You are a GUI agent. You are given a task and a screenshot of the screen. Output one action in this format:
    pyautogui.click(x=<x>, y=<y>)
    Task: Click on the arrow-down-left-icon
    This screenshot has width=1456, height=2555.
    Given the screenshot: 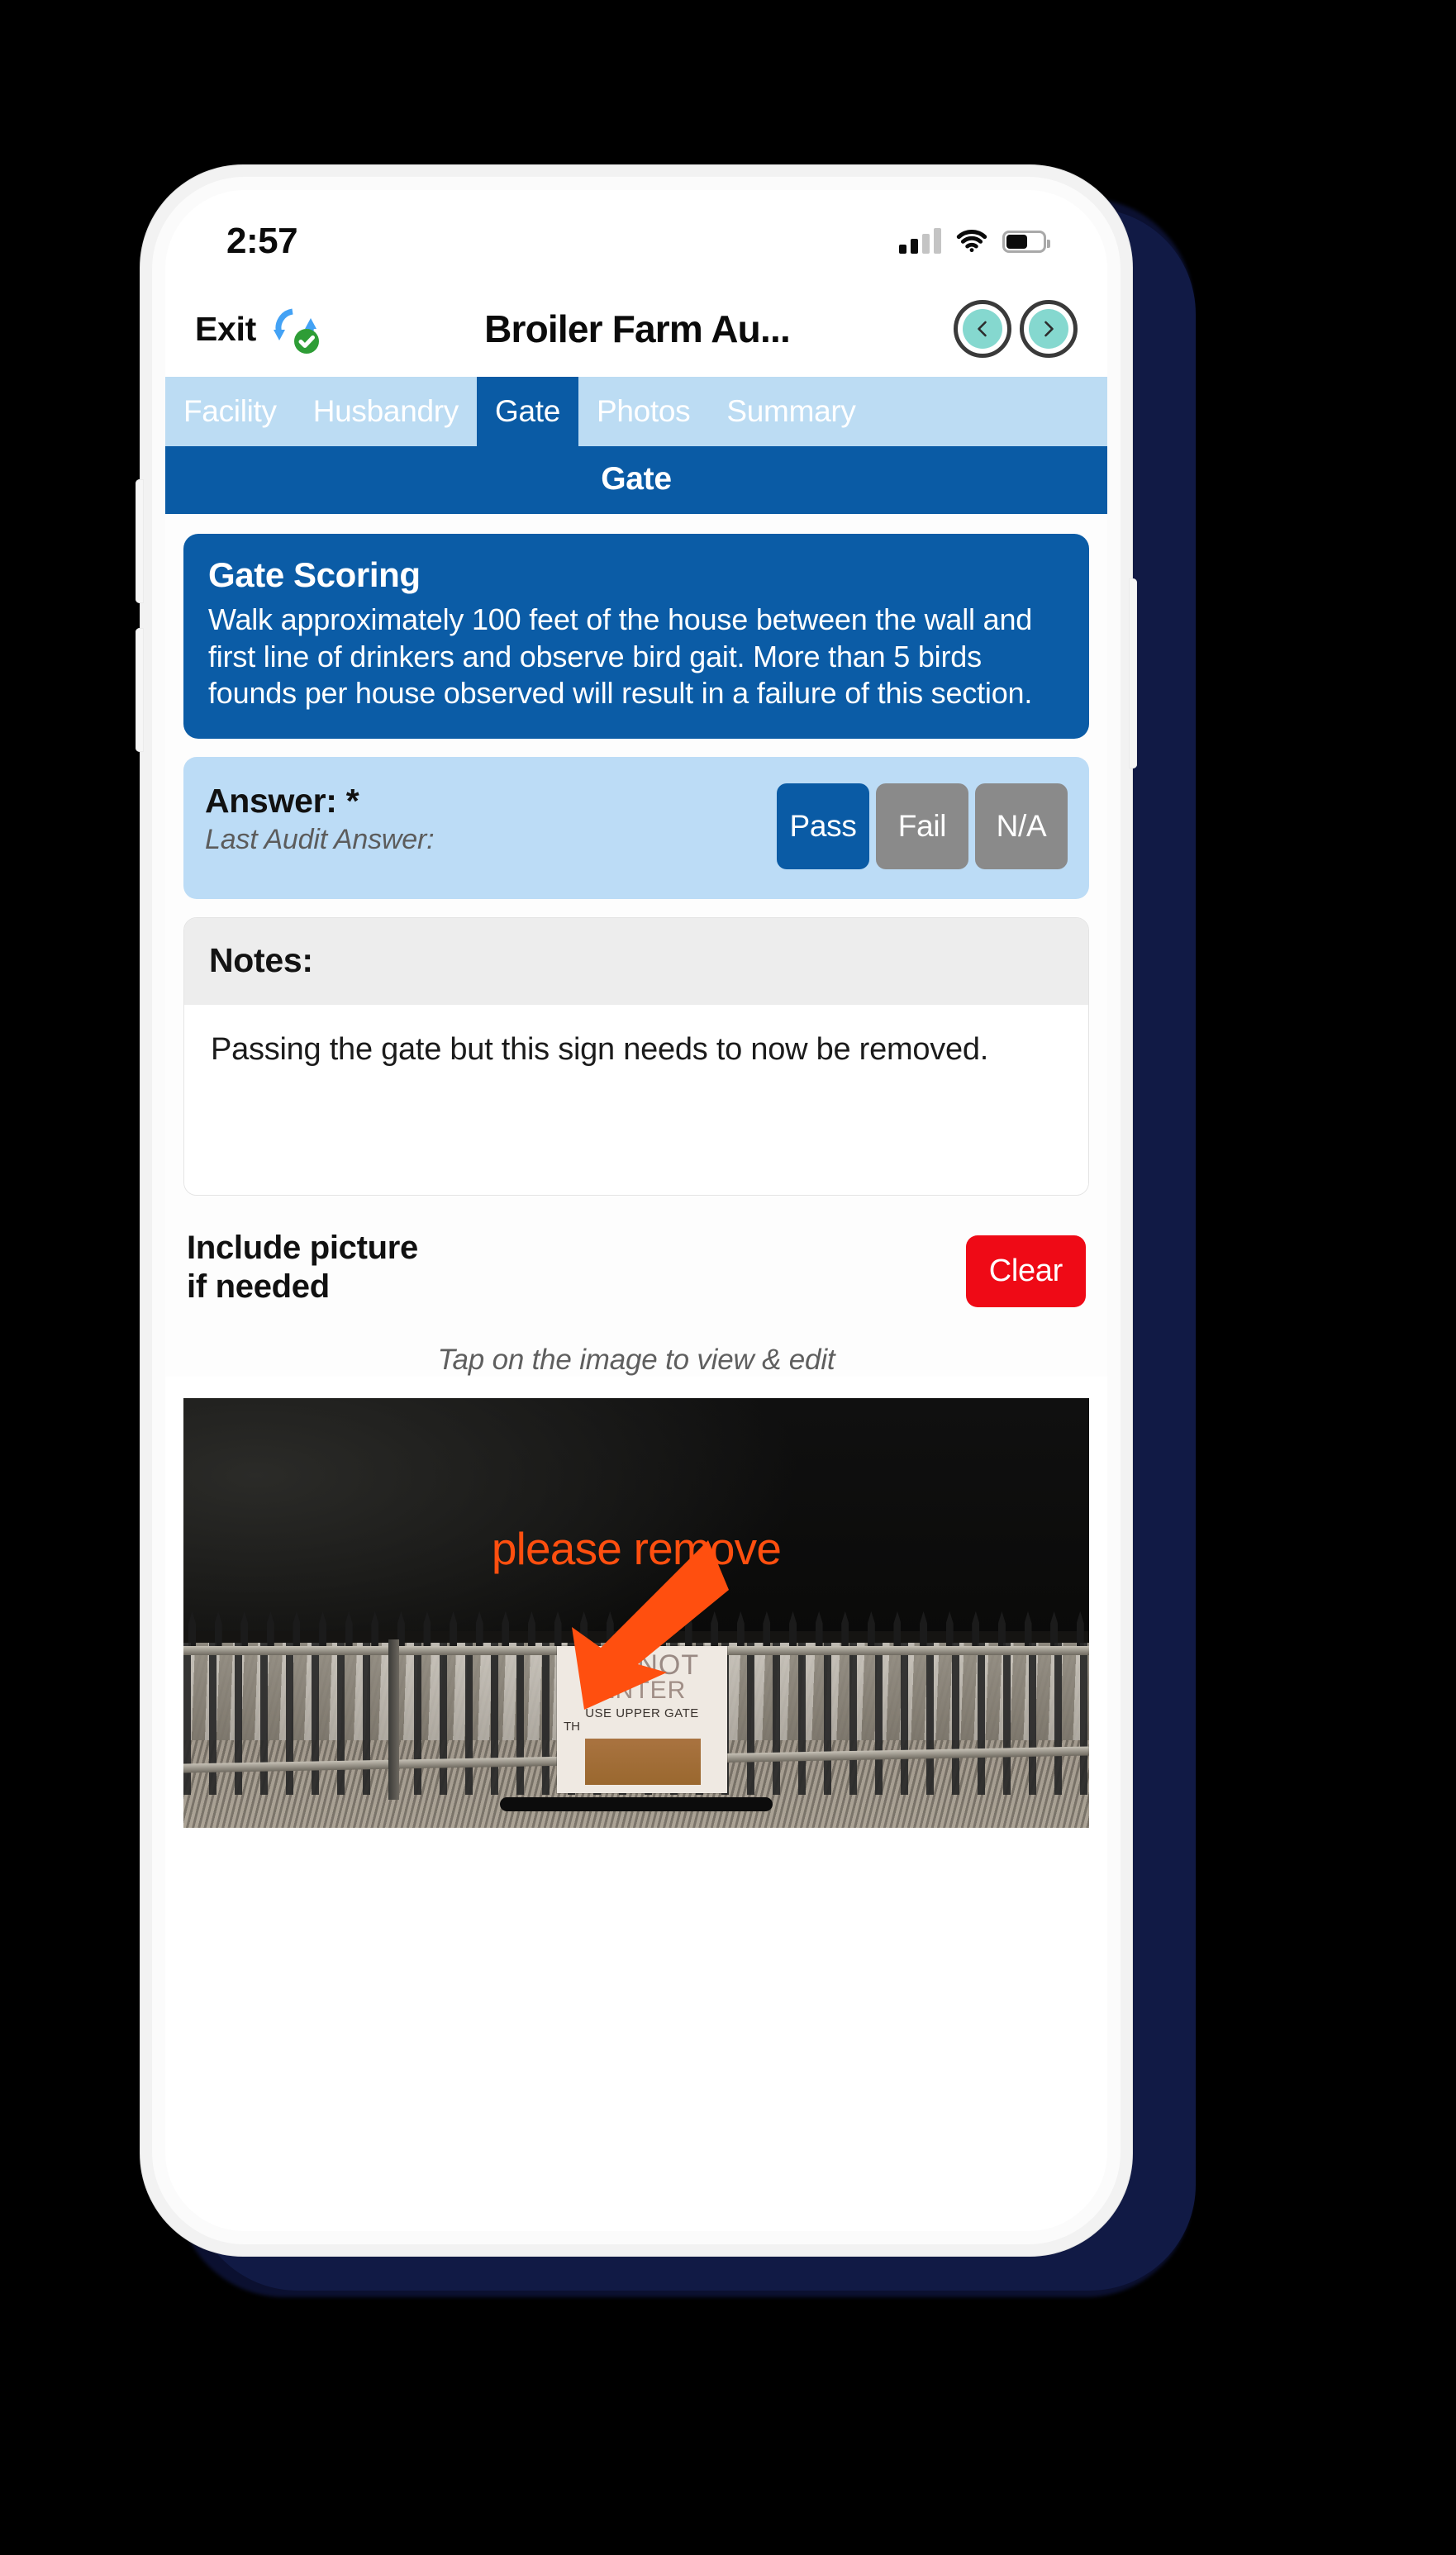 What is the action you would take?
    pyautogui.click(x=634, y=1626)
    